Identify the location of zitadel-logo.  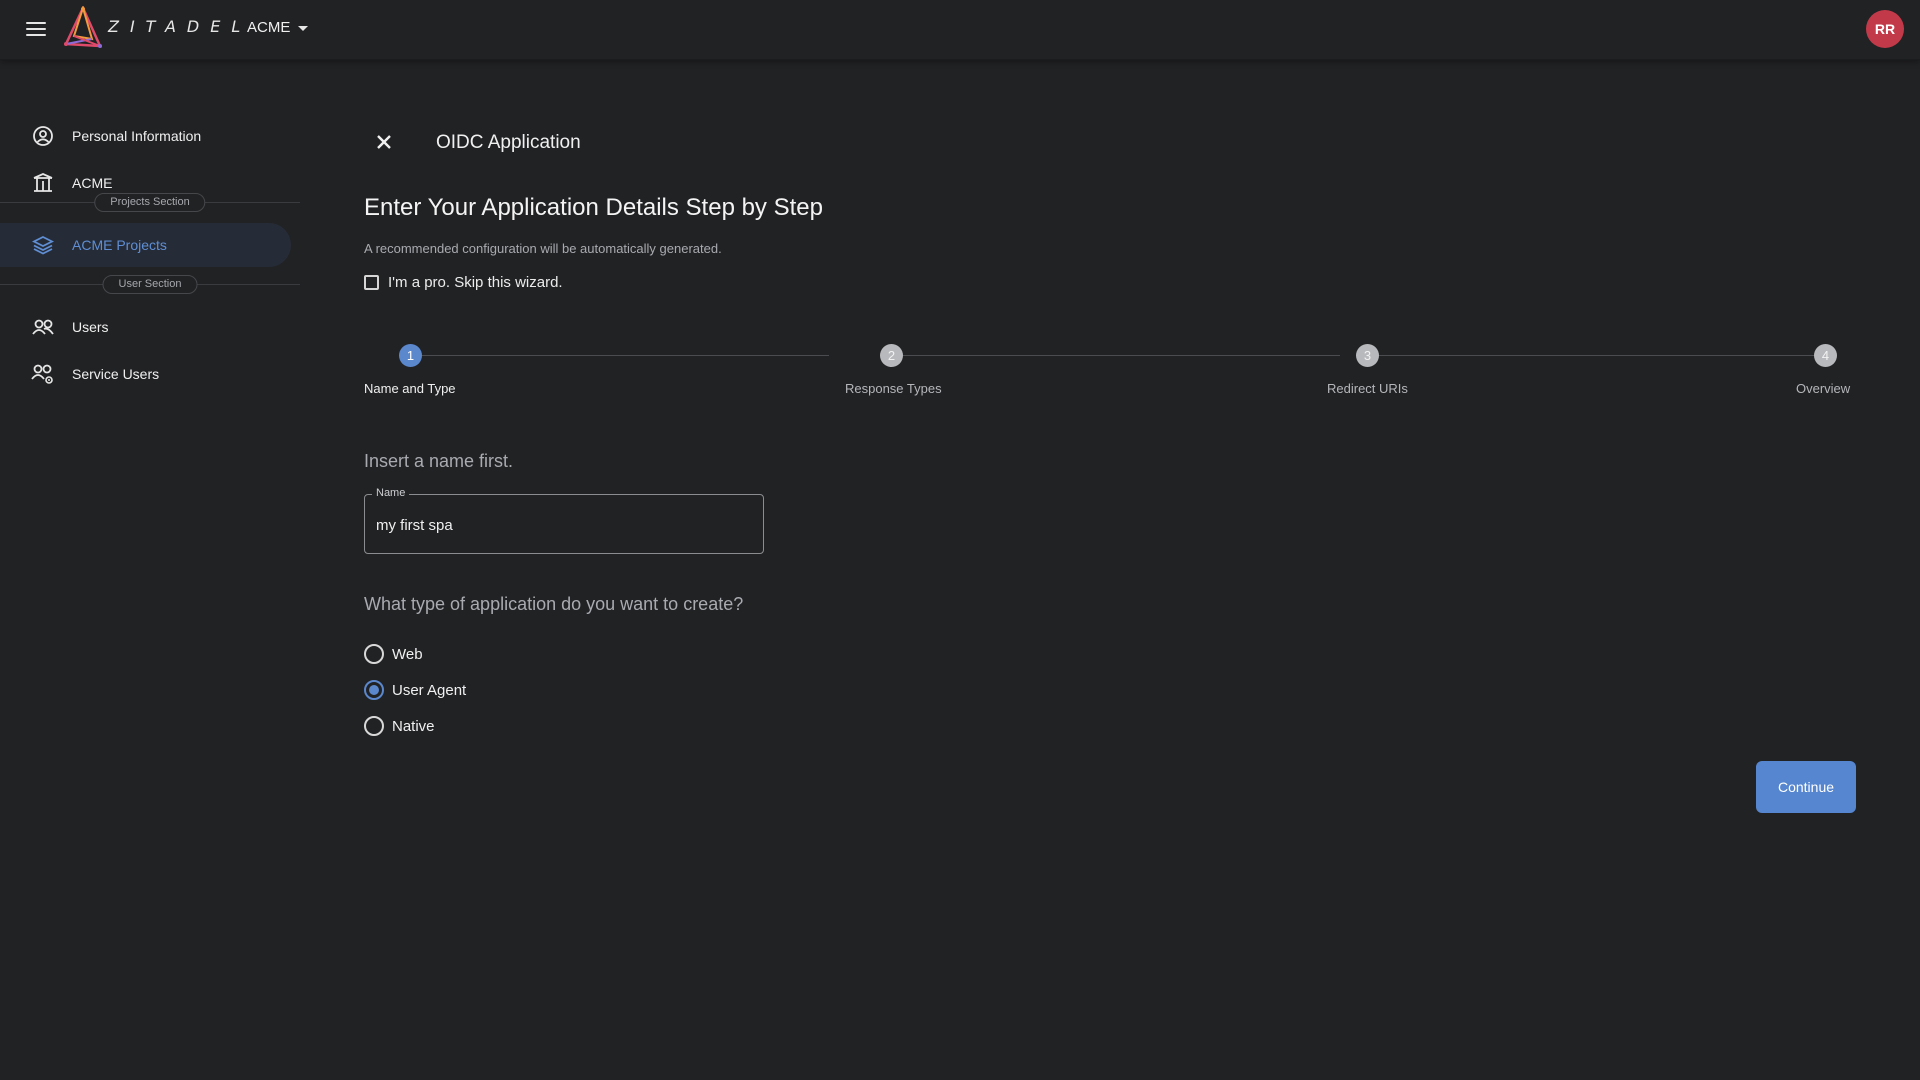
(83, 29).